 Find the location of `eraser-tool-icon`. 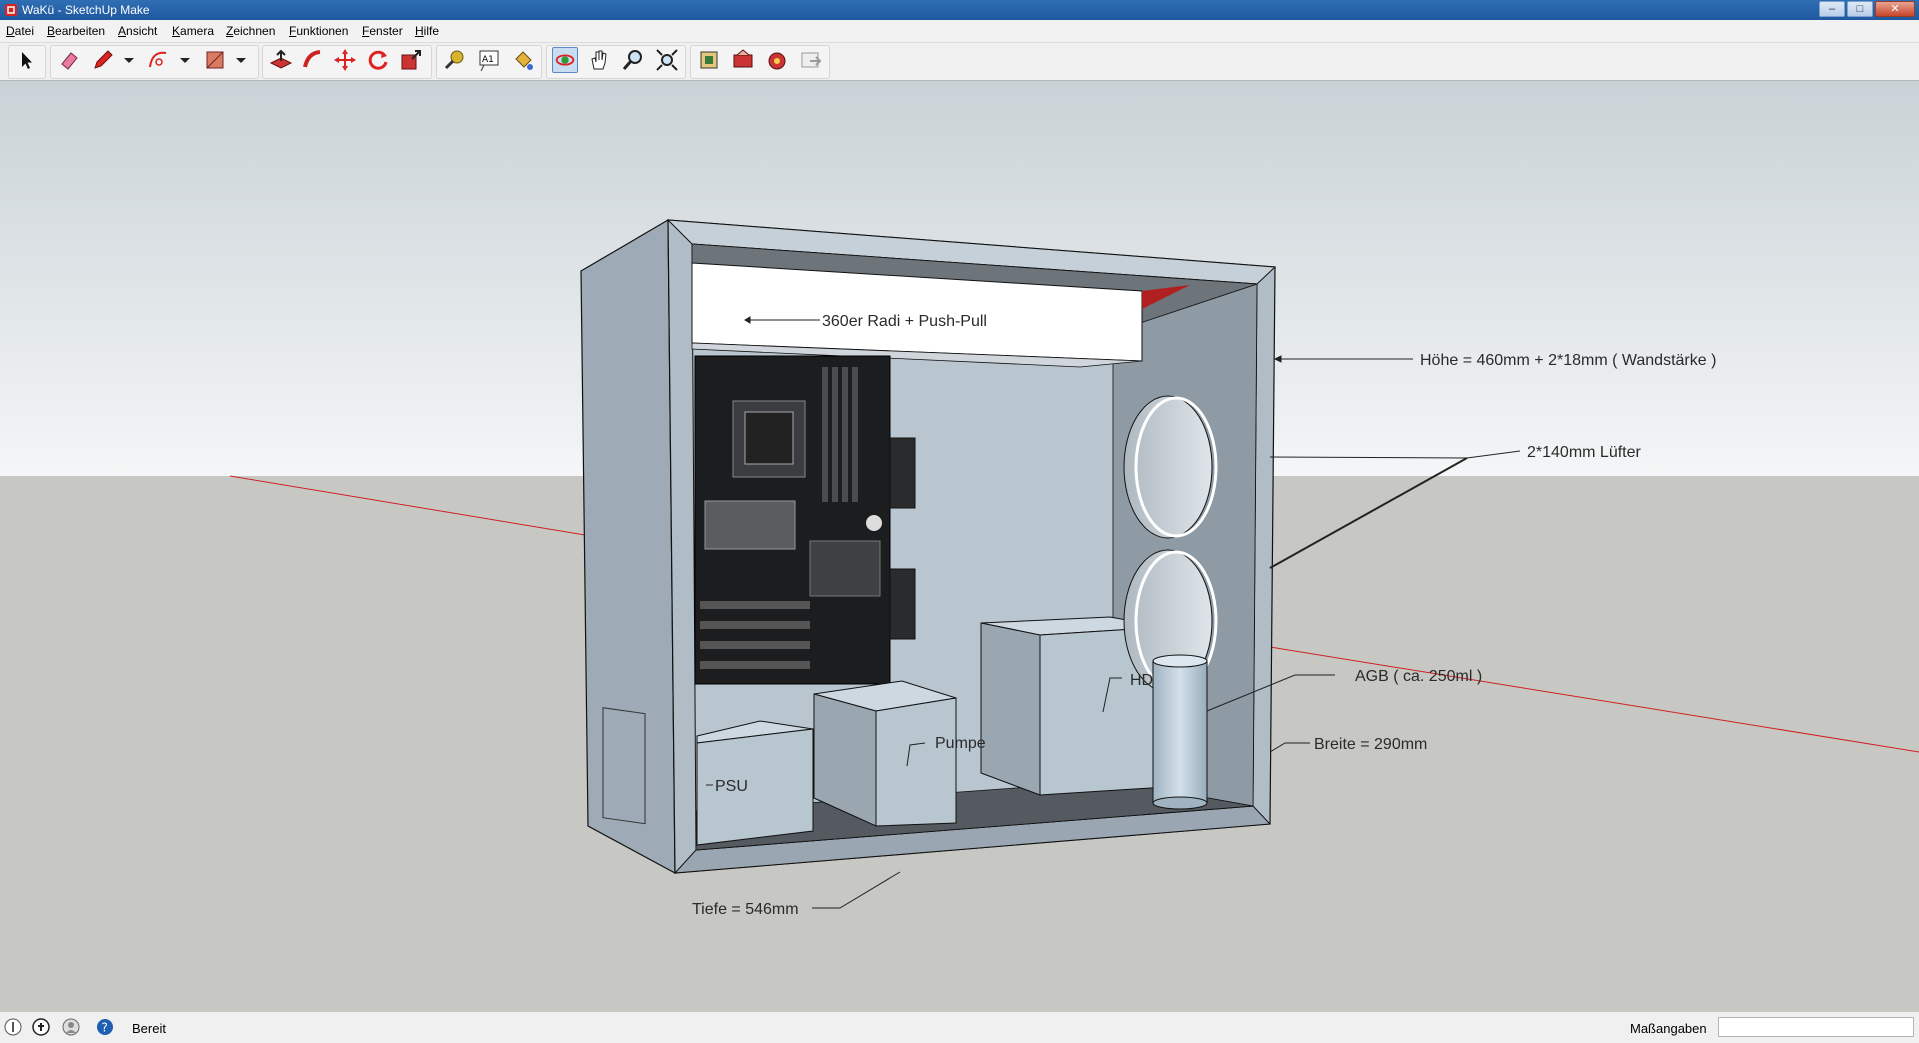

eraser-tool-icon is located at coordinates (69, 60).